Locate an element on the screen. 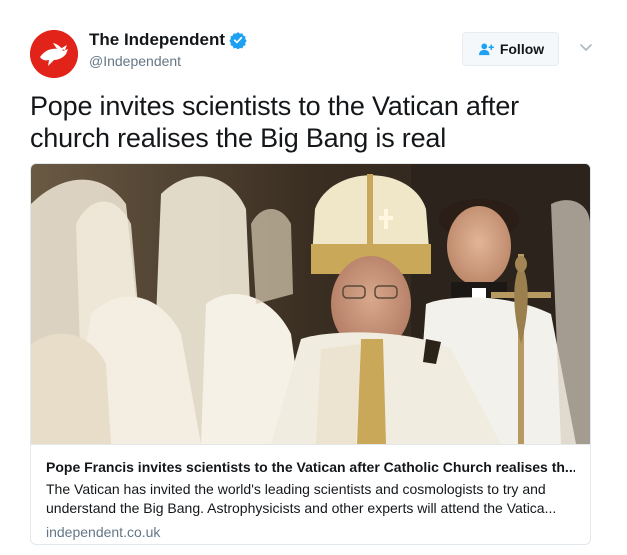  author-handle: @Independent is located at coordinates (135, 61).